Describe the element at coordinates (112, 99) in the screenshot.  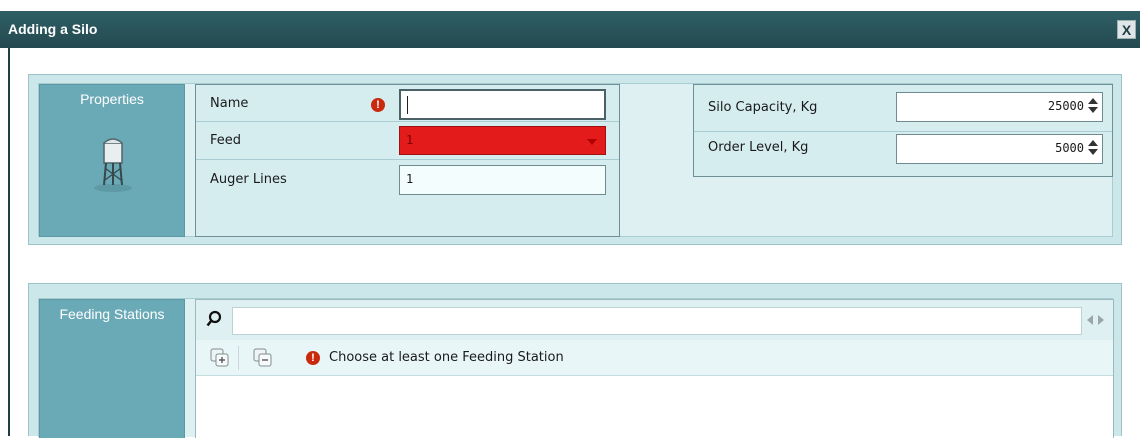
I see `properties-label: Properties` at that location.